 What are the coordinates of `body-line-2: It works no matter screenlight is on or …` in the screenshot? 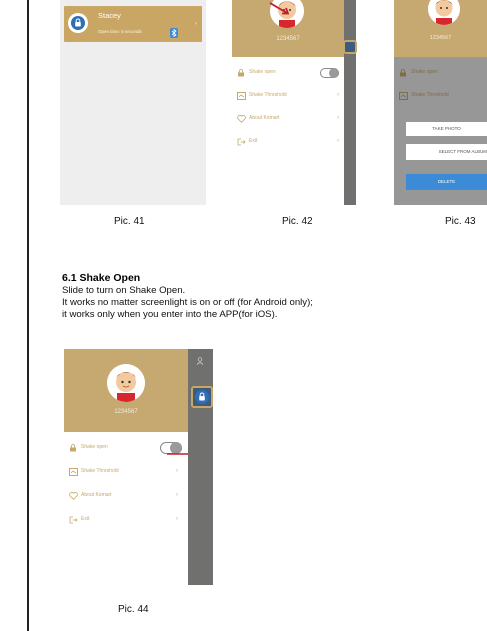 It's located at (187, 302).